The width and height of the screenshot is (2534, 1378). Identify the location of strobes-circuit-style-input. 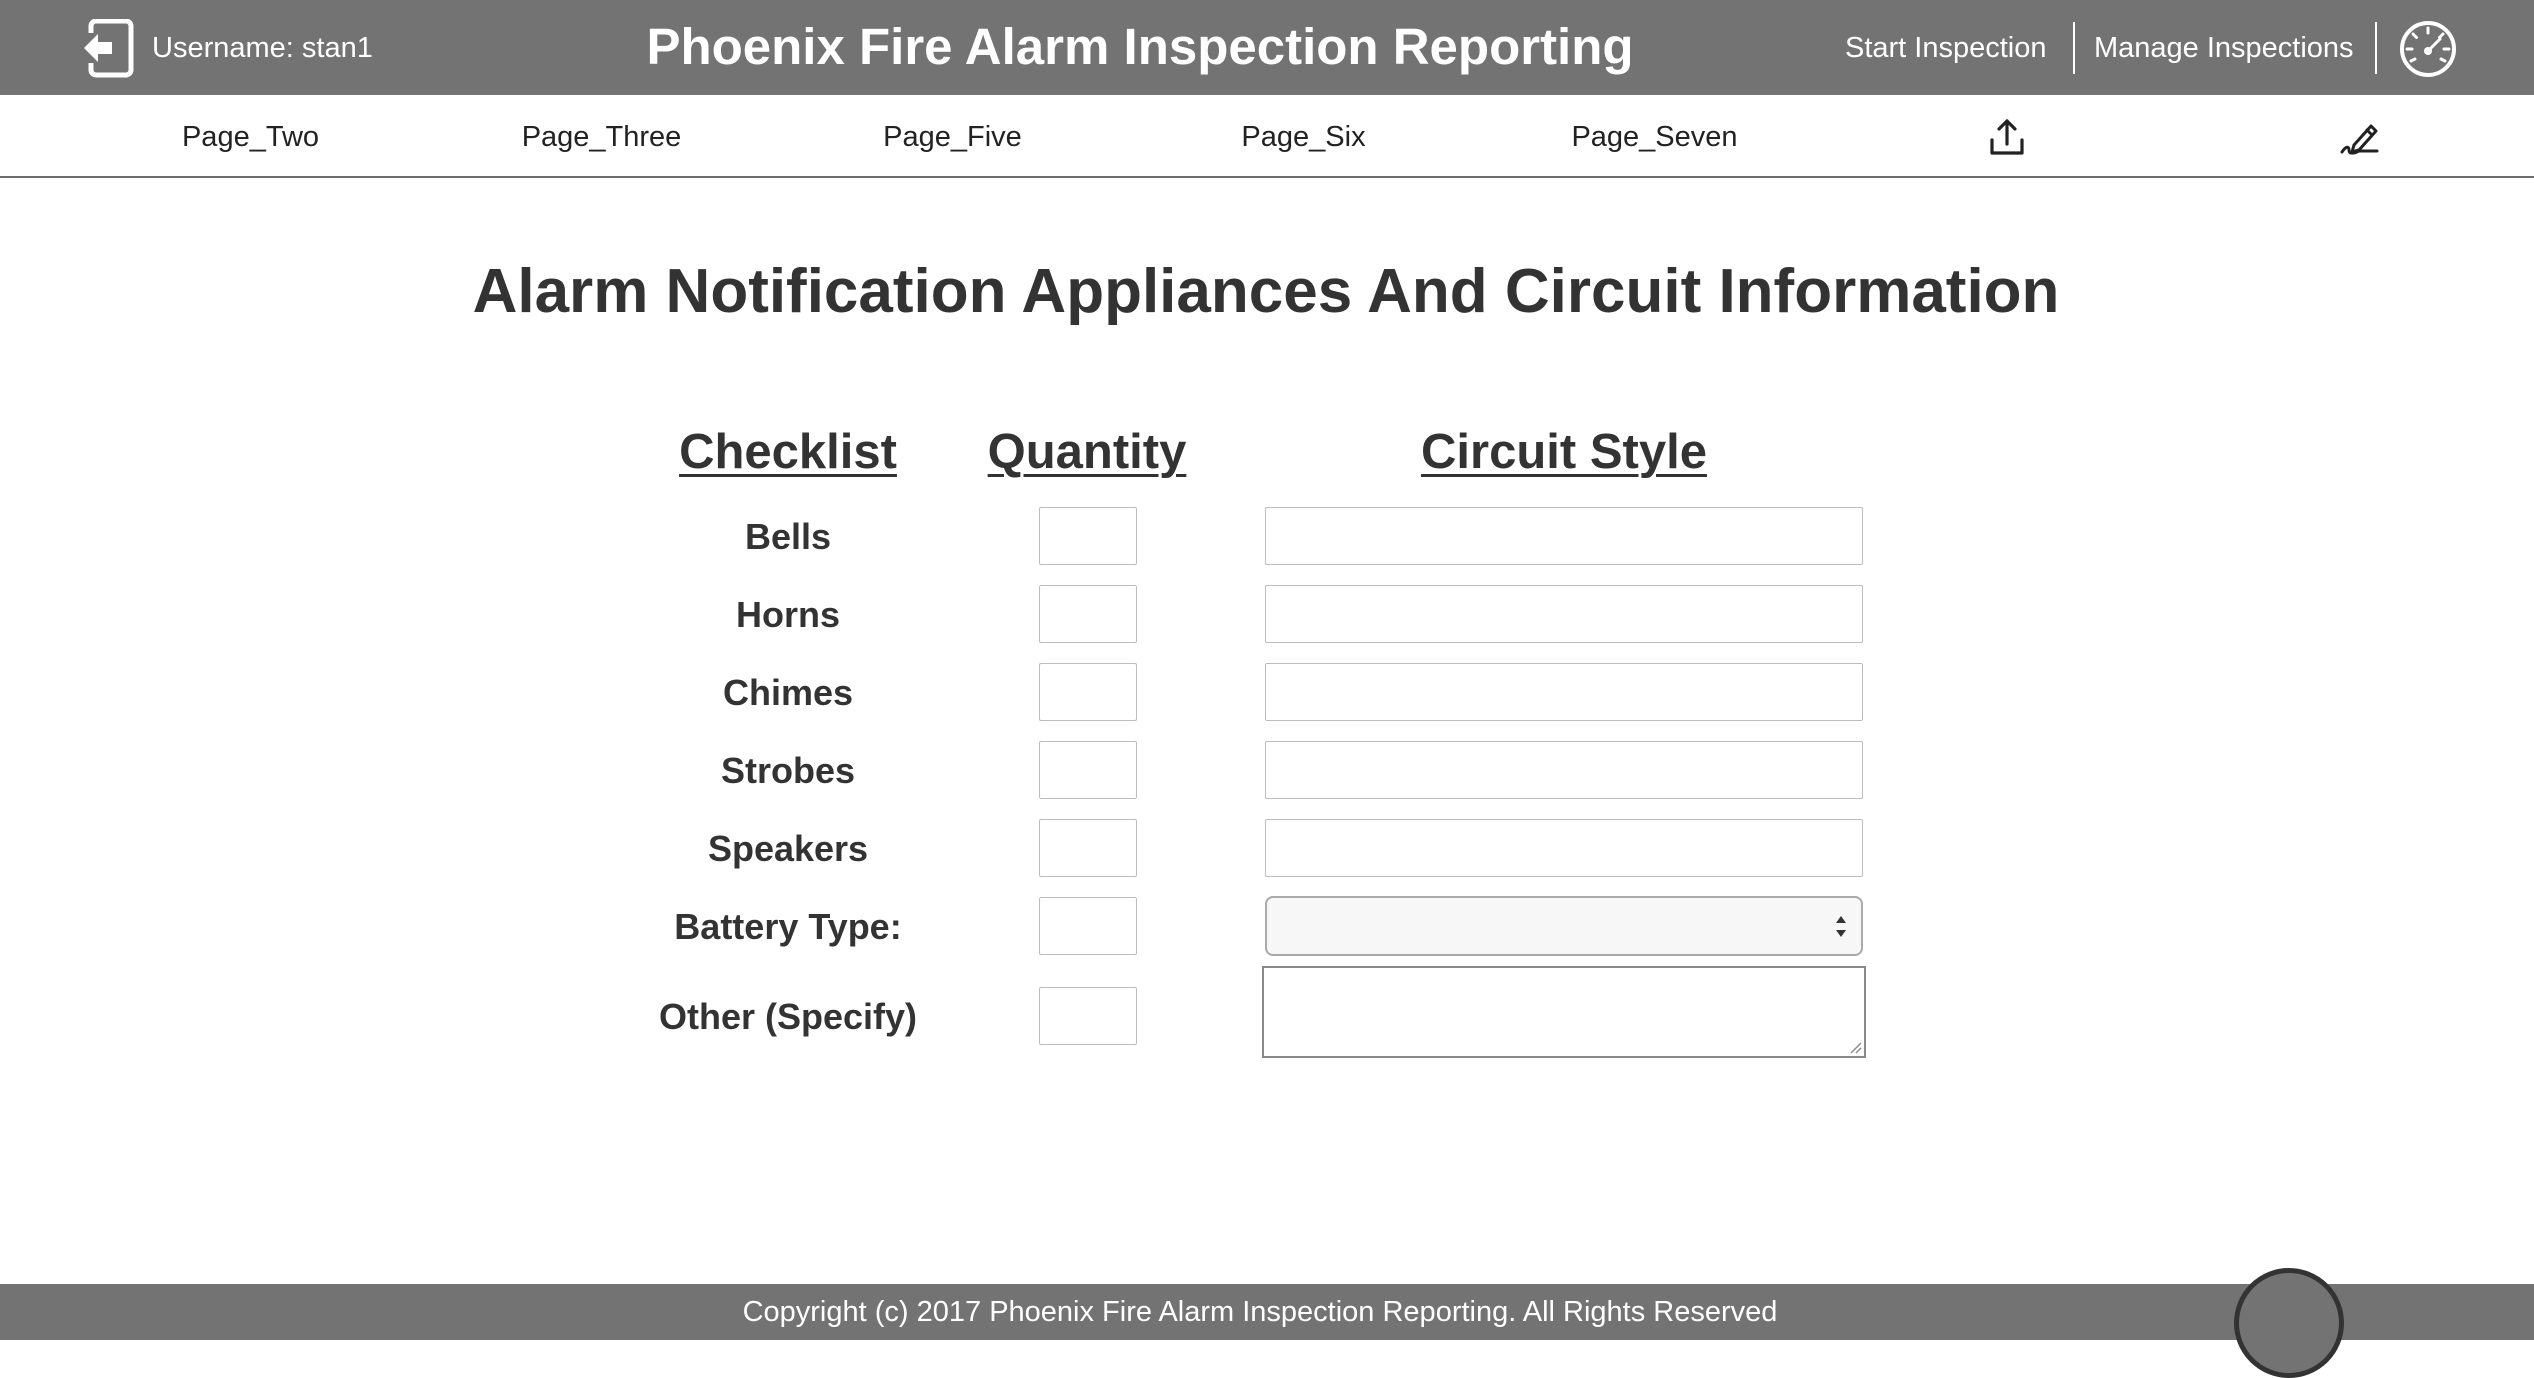
(1564, 770).